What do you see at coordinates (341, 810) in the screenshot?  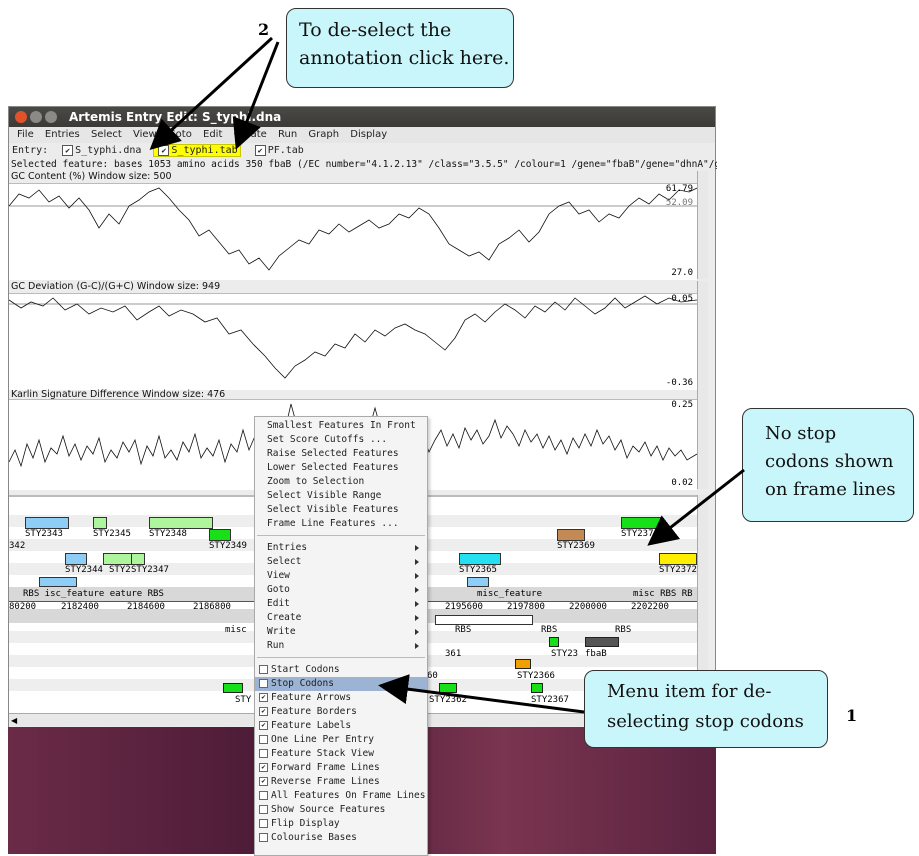 I see `menu-item-show-source-features: Show Source Features` at bounding box center [341, 810].